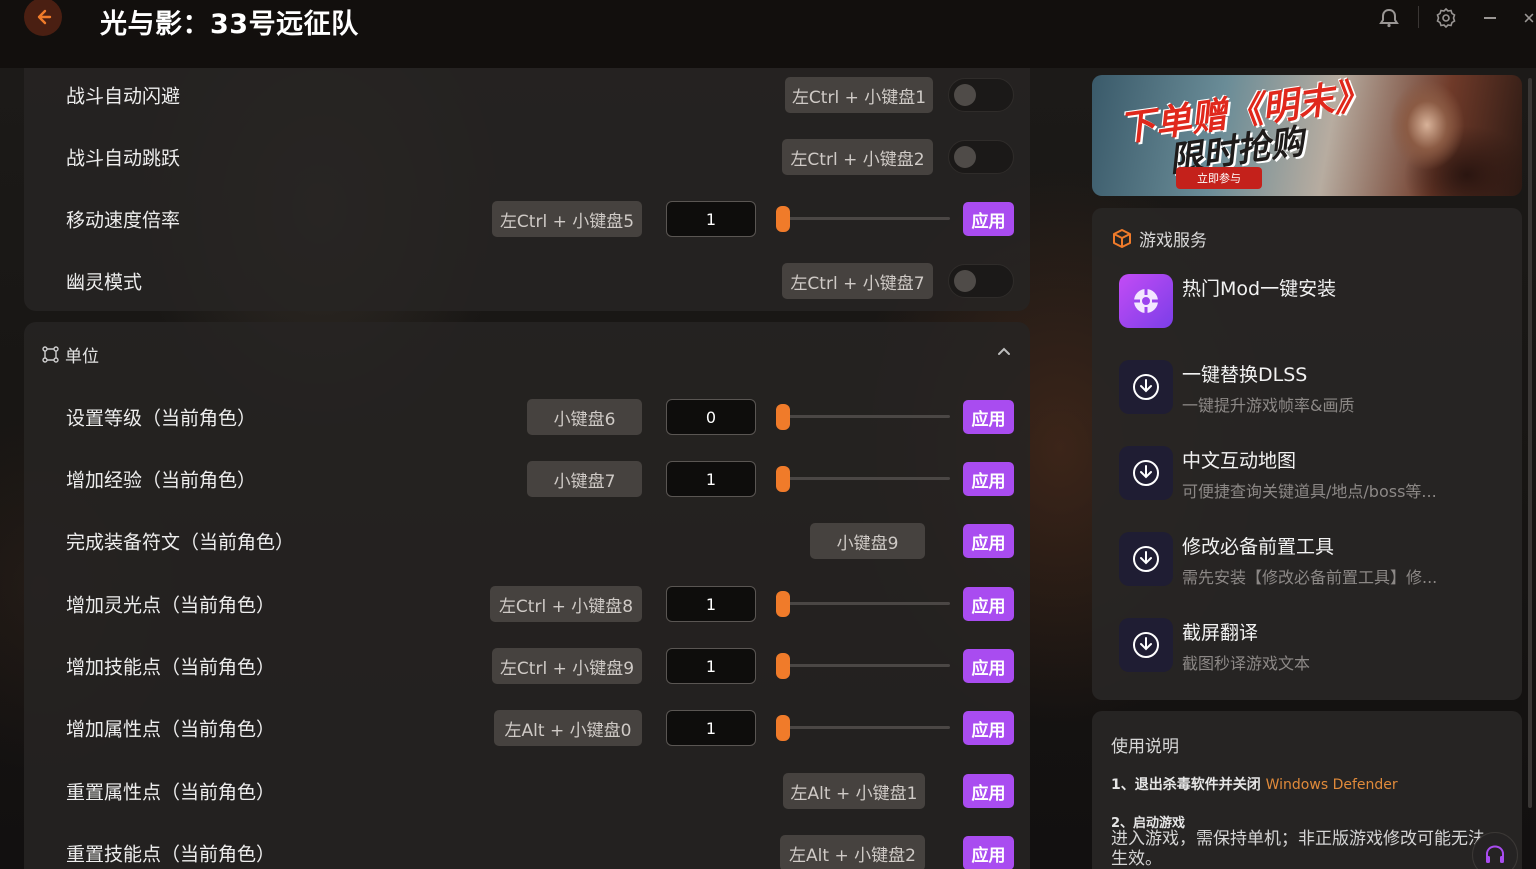 This screenshot has height=869, width=1536. What do you see at coordinates (171, 792) in the screenshot?
I see `cheat-label: 重置属性点（当前角色）` at bounding box center [171, 792].